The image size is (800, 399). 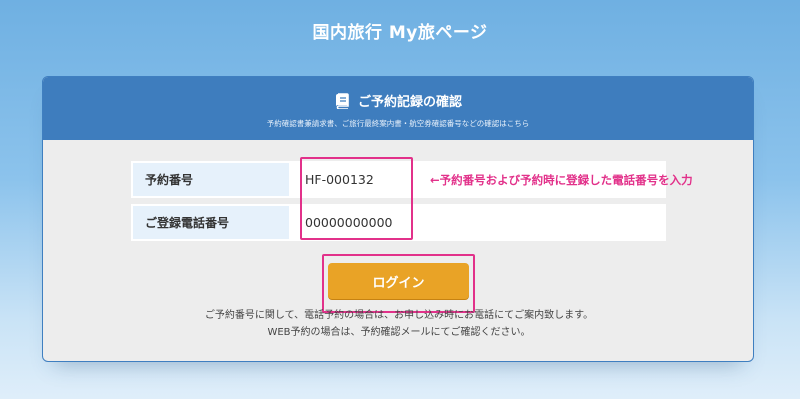 I want to click on phone-number-label: ご登録電話番号, so click(x=211, y=222).